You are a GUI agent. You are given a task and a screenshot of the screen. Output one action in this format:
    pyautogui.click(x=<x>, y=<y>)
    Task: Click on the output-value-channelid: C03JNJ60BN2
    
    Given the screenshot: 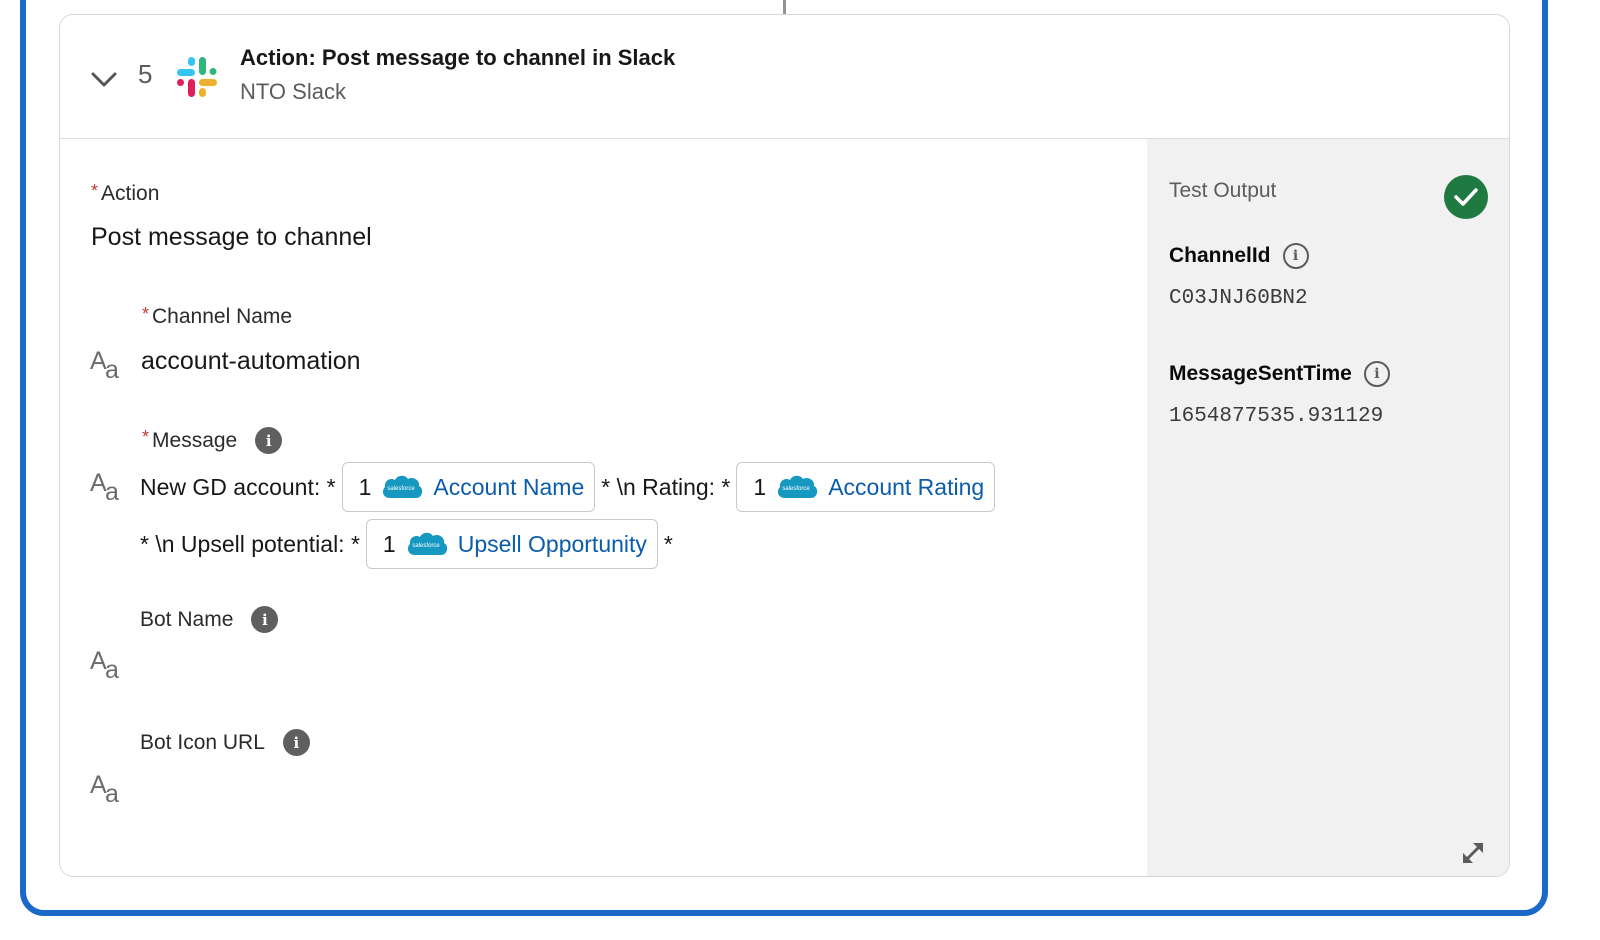 What is the action you would take?
    pyautogui.click(x=1238, y=298)
    